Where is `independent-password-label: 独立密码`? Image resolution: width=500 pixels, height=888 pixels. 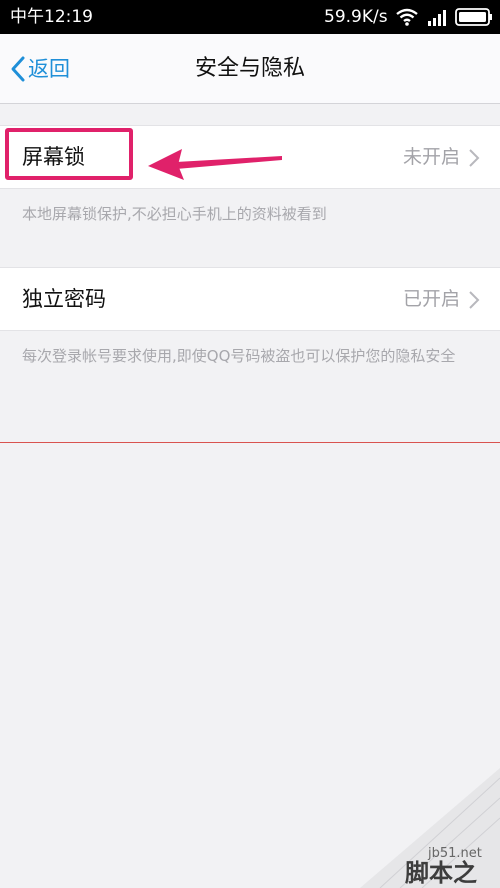
independent-password-label: 独立密码 is located at coordinates (64, 299).